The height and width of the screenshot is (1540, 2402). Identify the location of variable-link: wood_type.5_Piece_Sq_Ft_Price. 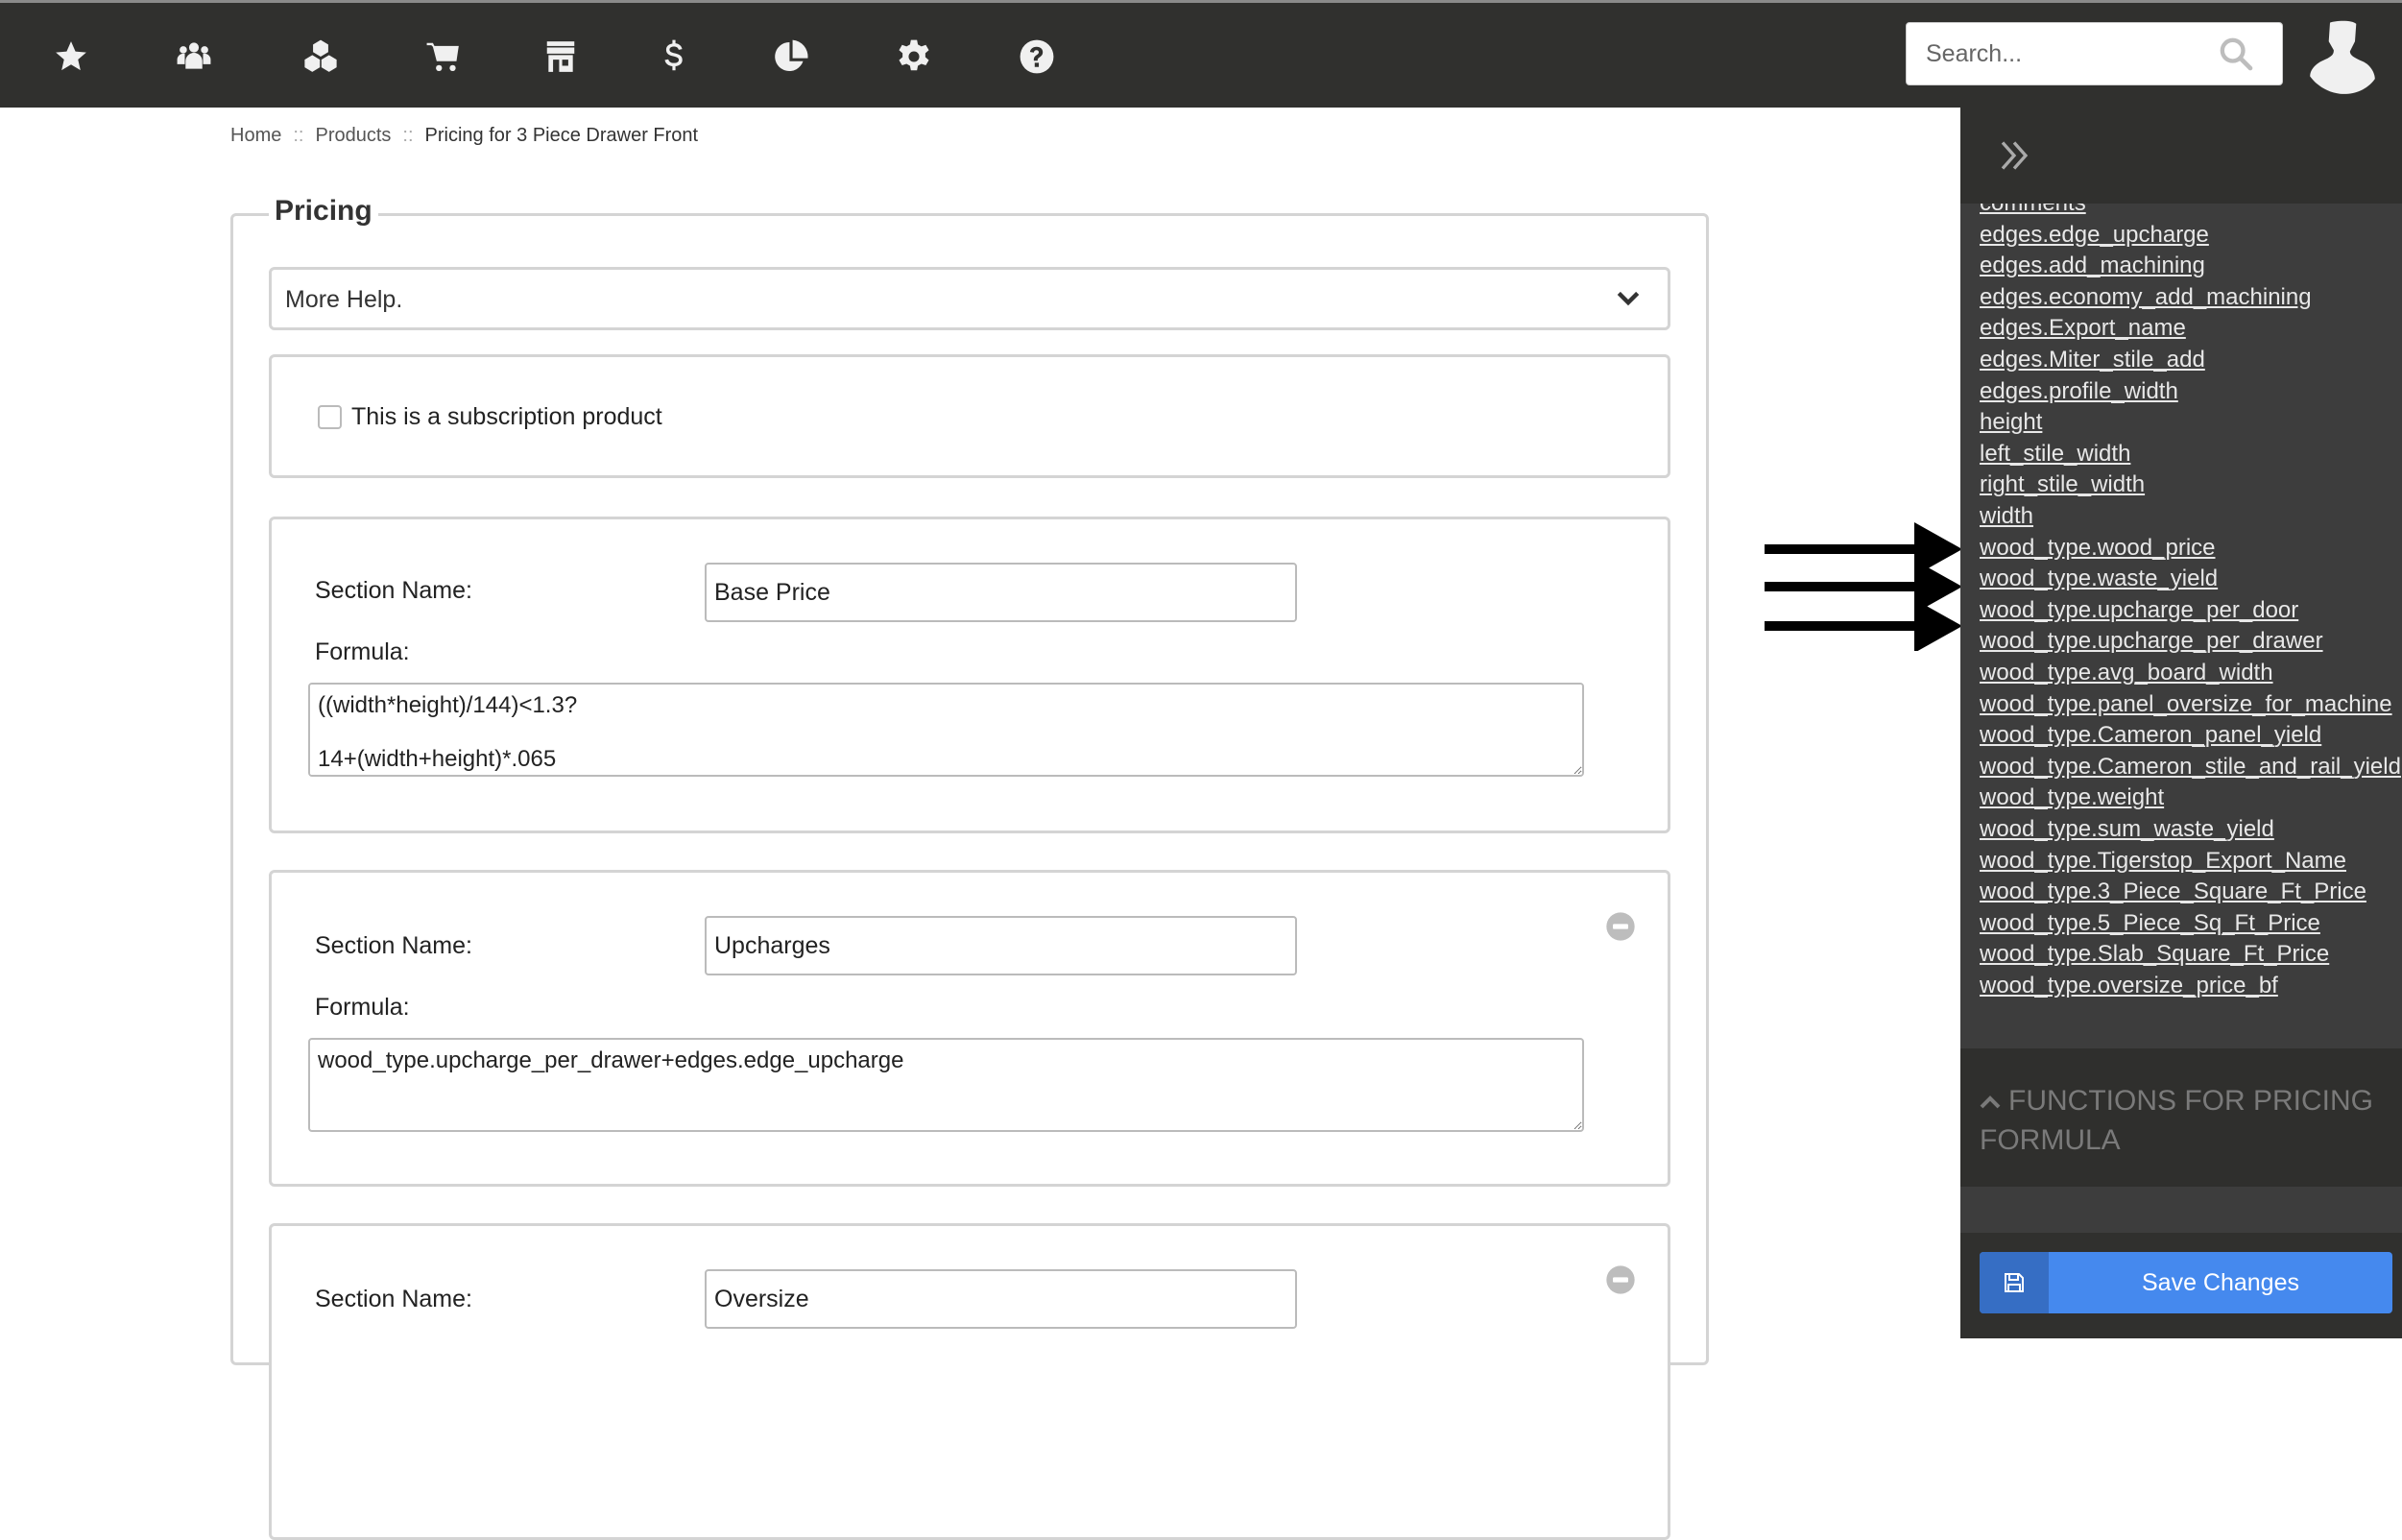
(2150, 923).